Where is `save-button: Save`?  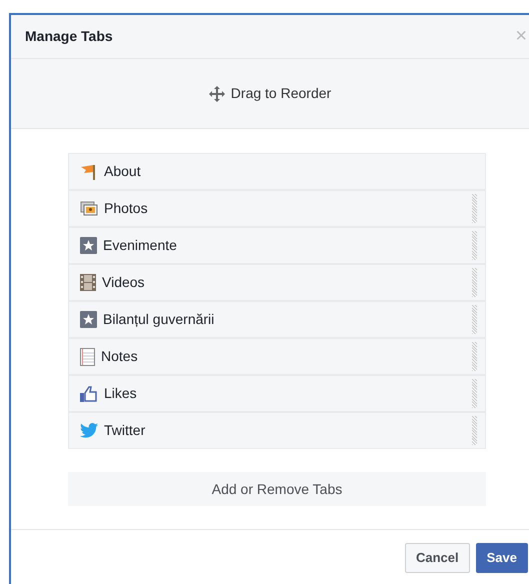
save-button: Save is located at coordinates (502, 558).